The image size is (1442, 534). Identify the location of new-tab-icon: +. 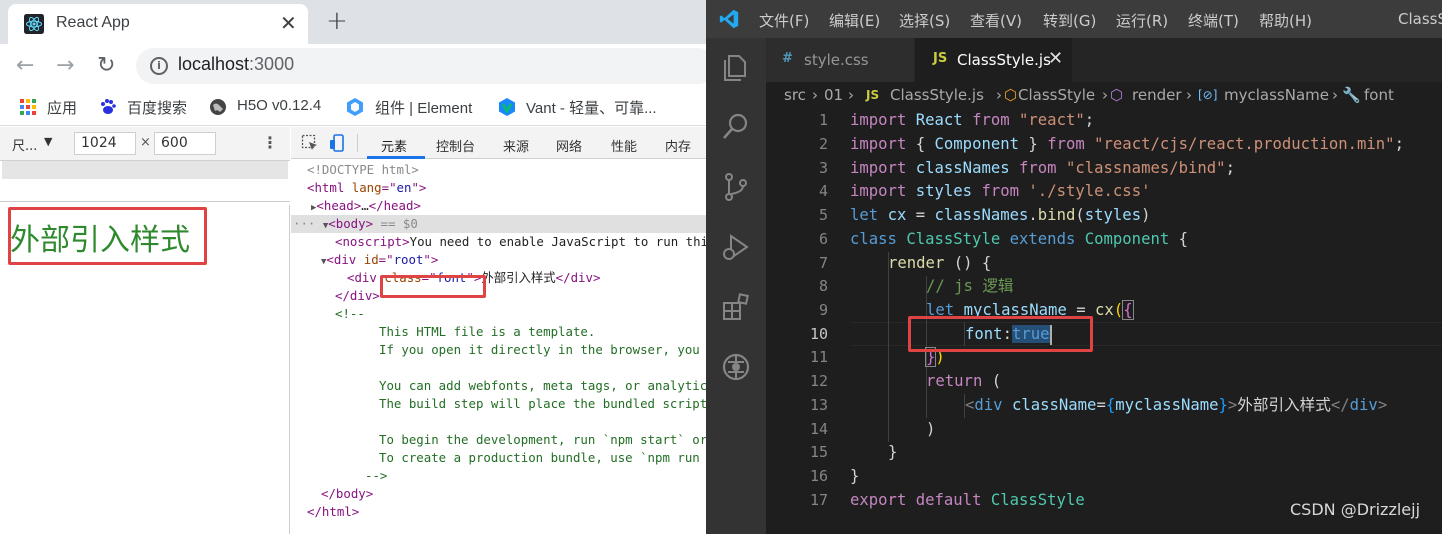
(337, 21).